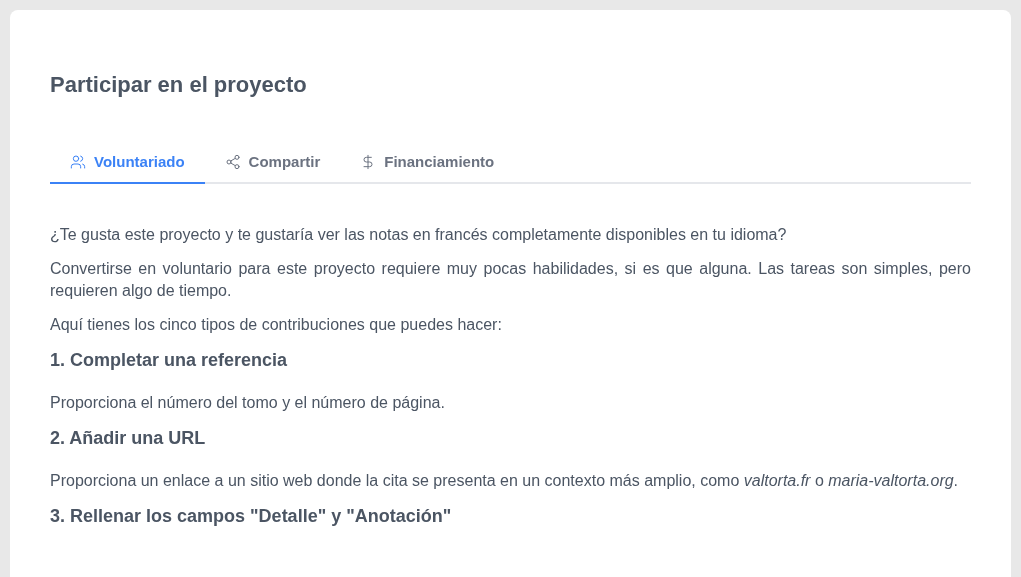 This screenshot has width=1021, height=577. What do you see at coordinates (251, 516) in the screenshot?
I see `section-heading: 3. Rellenar los campos "Detalle" y "Anotación"` at bounding box center [251, 516].